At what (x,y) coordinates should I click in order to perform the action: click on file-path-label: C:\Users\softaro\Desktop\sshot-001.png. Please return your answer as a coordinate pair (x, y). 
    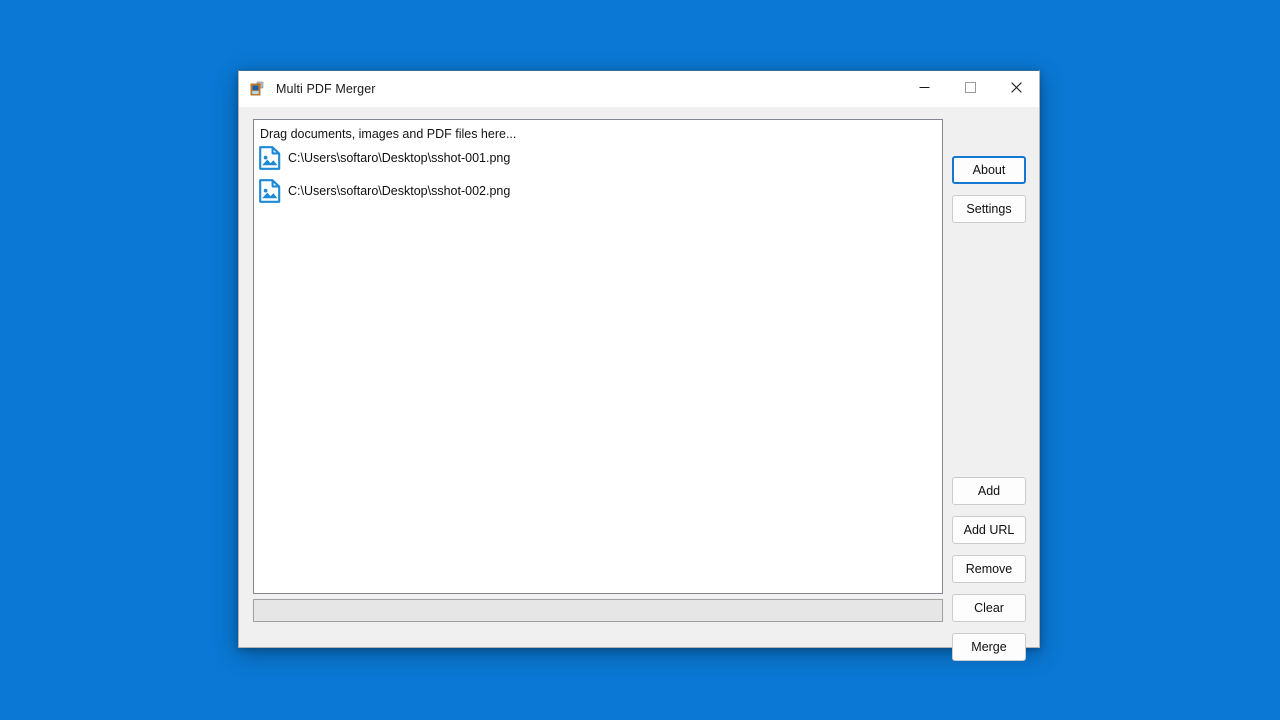
    Looking at the image, I should click on (399, 157).